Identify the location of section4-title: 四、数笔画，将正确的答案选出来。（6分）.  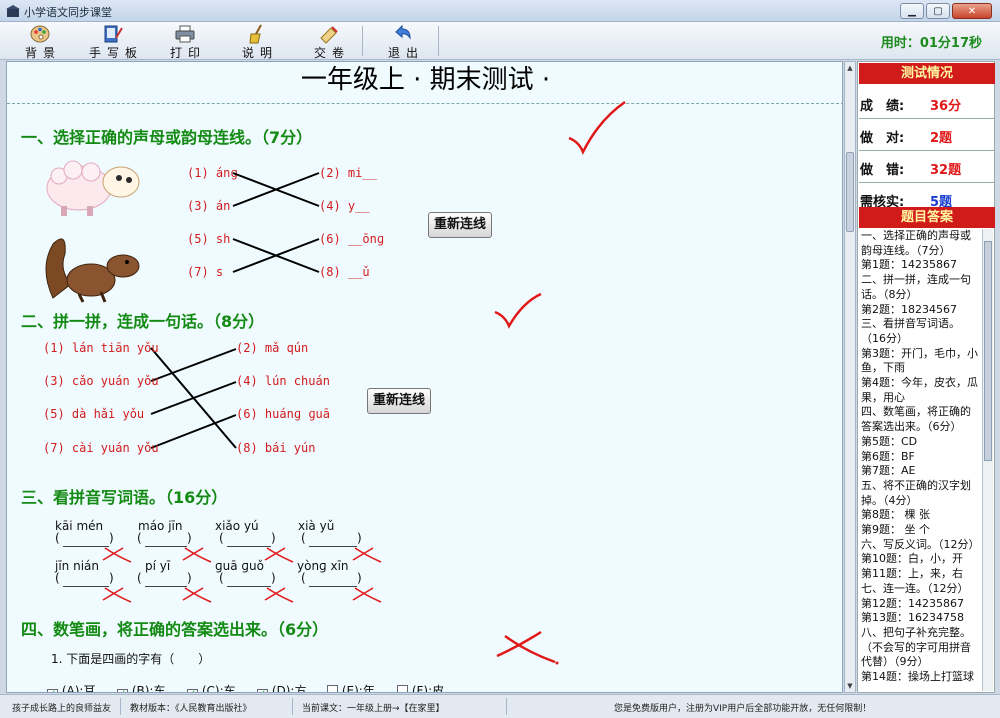
(175, 629).